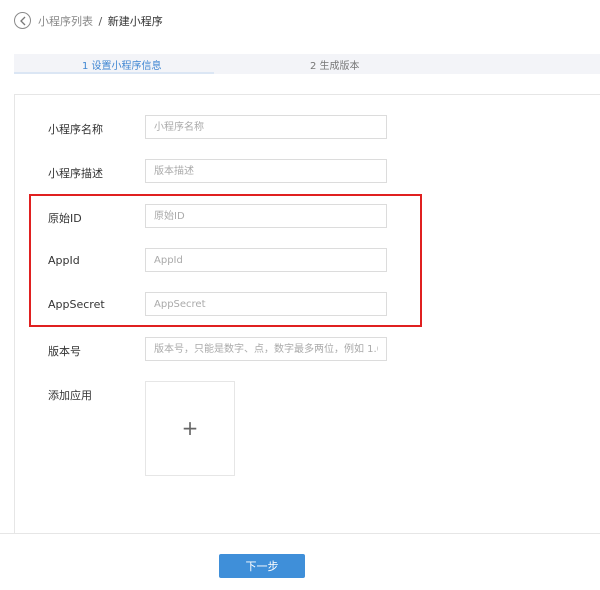  What do you see at coordinates (266, 171) in the screenshot?
I see `description-input` at bounding box center [266, 171].